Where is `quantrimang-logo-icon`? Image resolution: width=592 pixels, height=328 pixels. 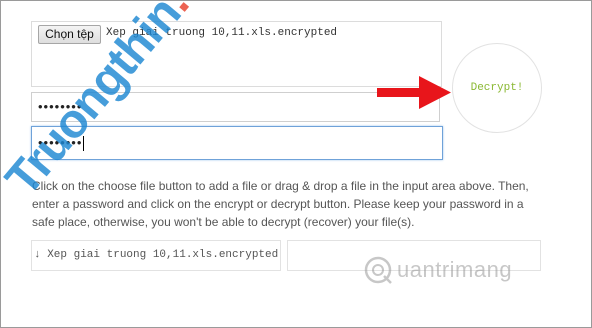 quantrimang-logo-icon is located at coordinates (378, 270).